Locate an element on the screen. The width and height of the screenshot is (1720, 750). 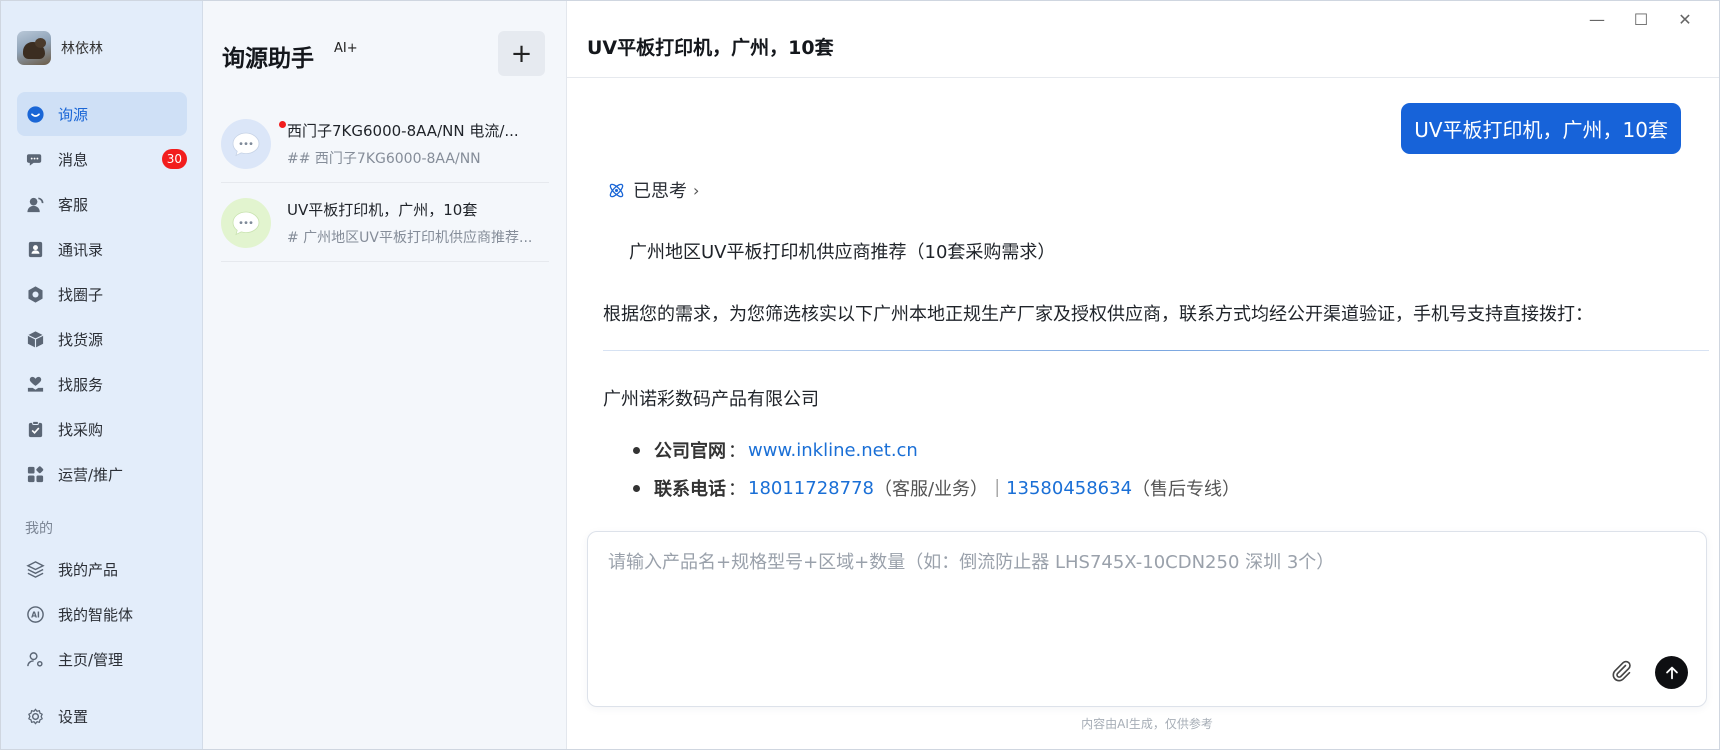
user-gear-icon is located at coordinates (35, 659).